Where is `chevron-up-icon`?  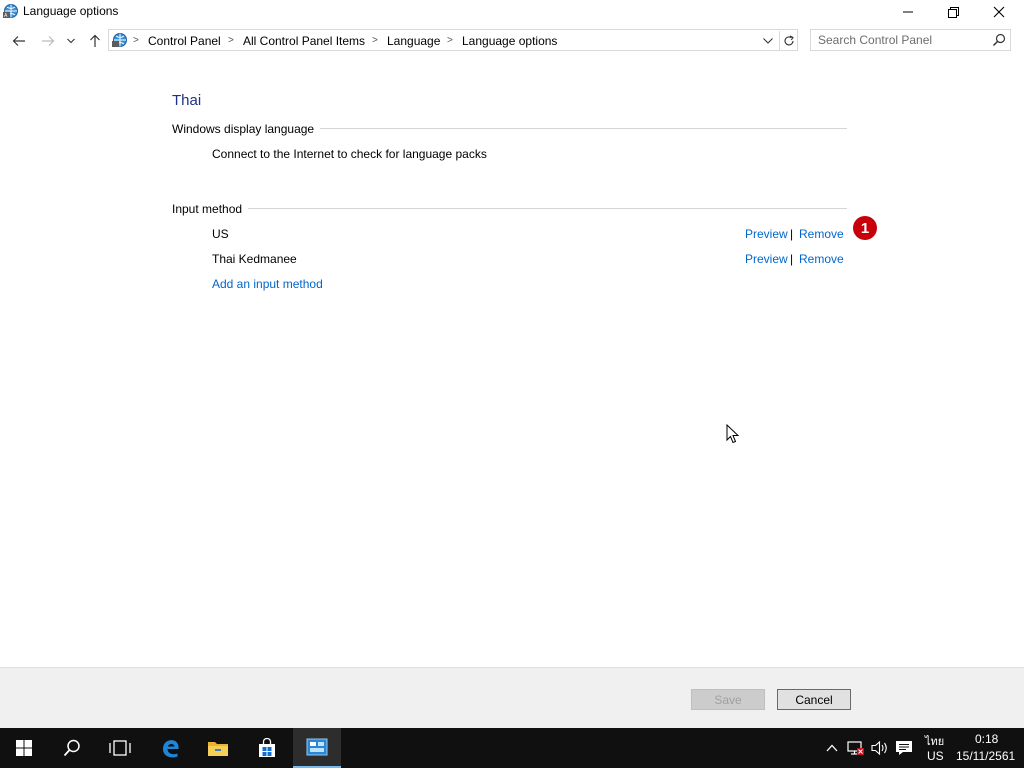 chevron-up-icon is located at coordinates (832, 748).